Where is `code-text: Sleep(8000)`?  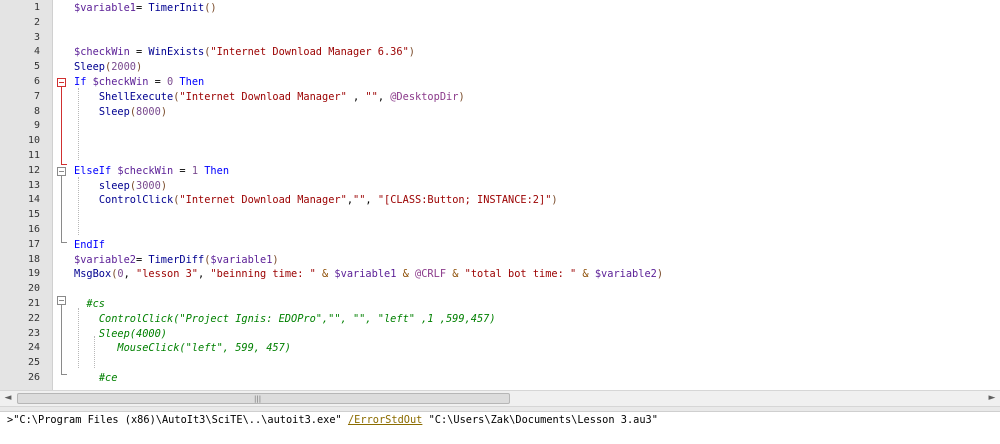 code-text: Sleep(8000) is located at coordinates (120, 112).